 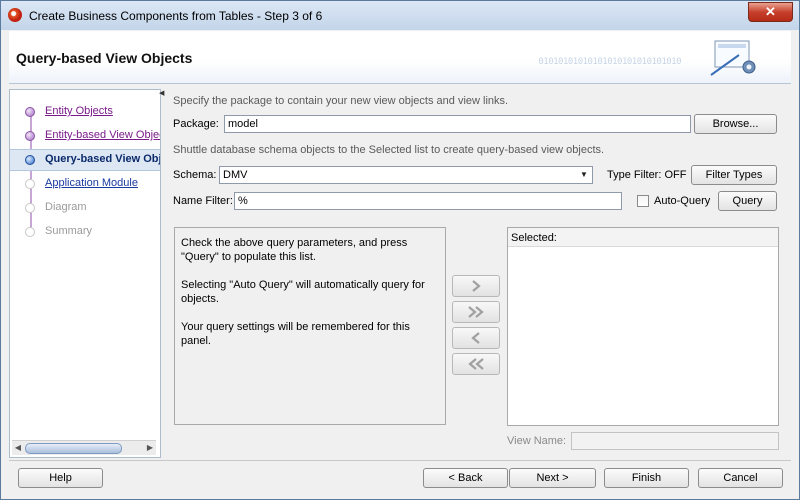 I want to click on schema-label: Schema:, so click(x=195, y=175).